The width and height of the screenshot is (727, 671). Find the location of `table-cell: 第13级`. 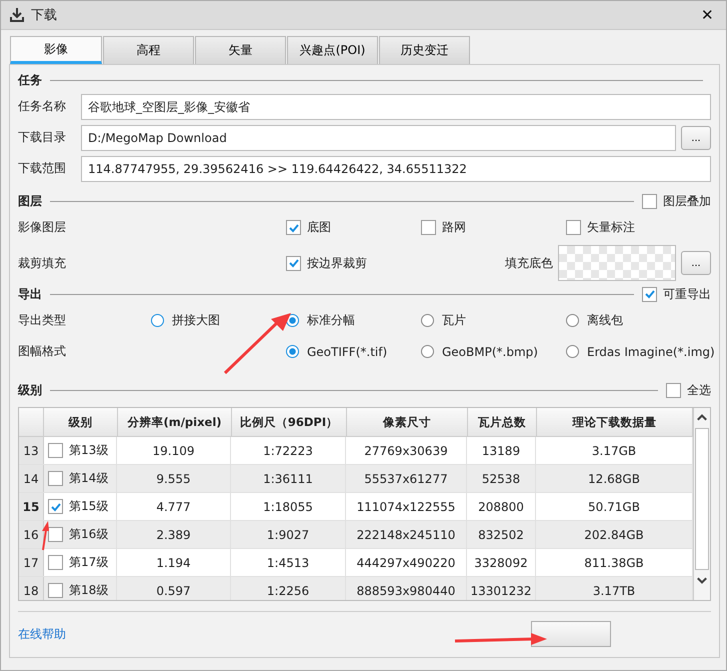

table-cell: 第13级 is located at coordinates (88, 450).